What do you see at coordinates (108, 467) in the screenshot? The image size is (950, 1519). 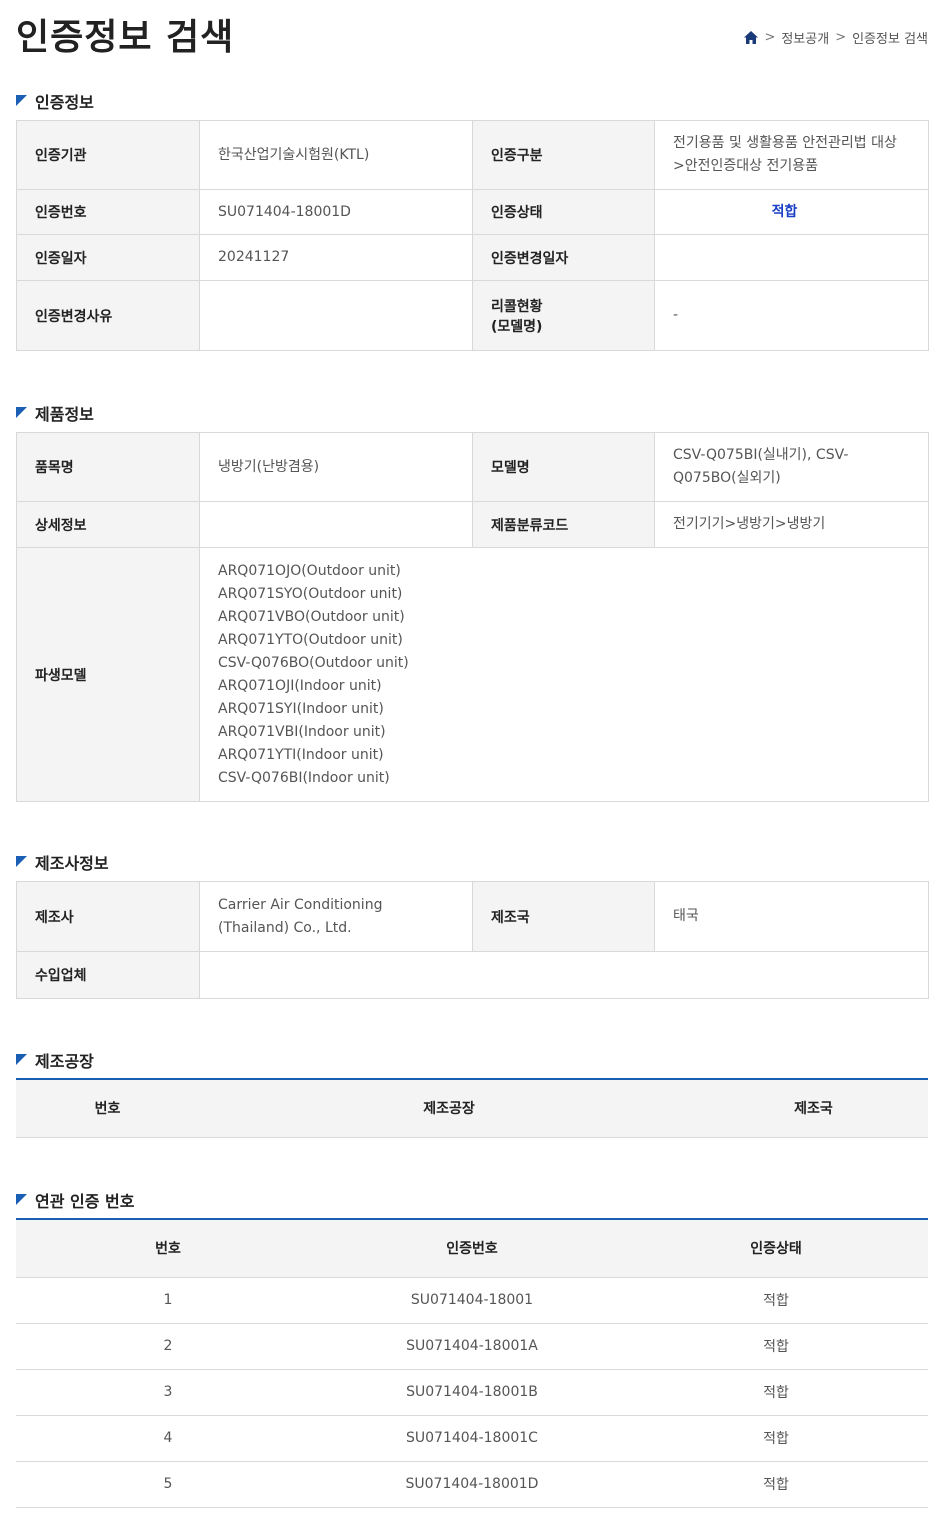 I see `item-label: 품목명` at bounding box center [108, 467].